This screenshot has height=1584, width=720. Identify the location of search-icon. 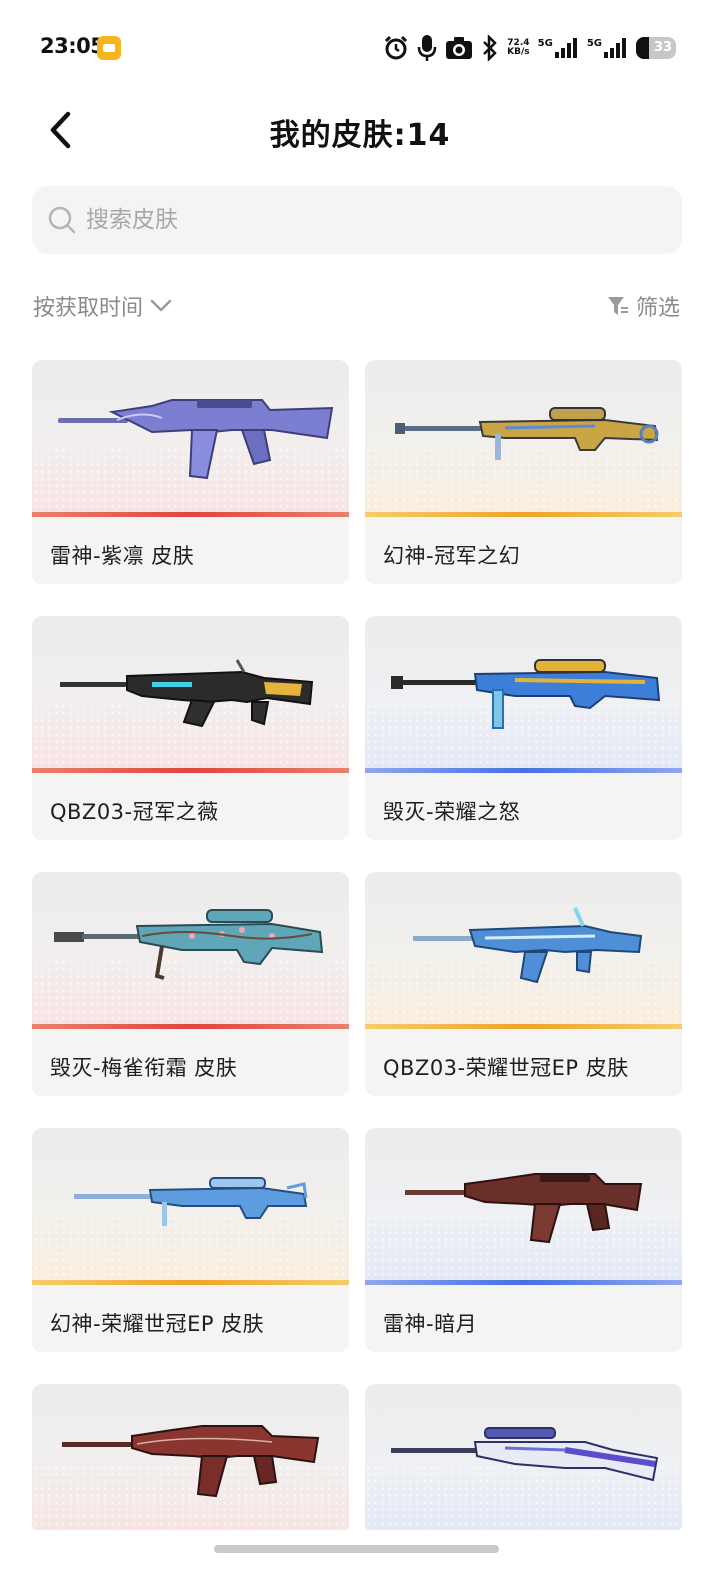
(62, 220).